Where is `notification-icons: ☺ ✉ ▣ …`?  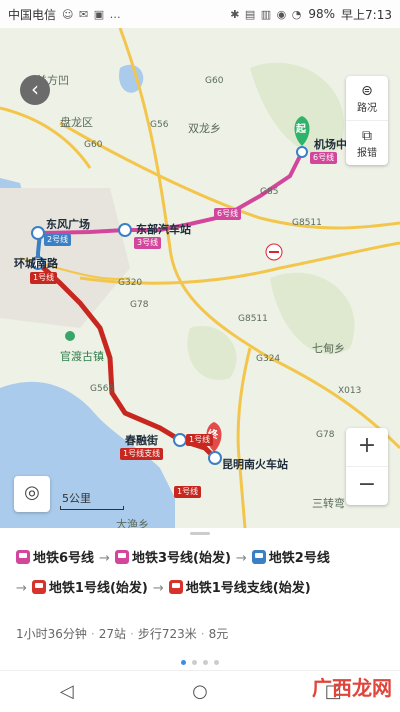
notification-icons: ☺ ✉ ▣ … is located at coordinates (92, 14).